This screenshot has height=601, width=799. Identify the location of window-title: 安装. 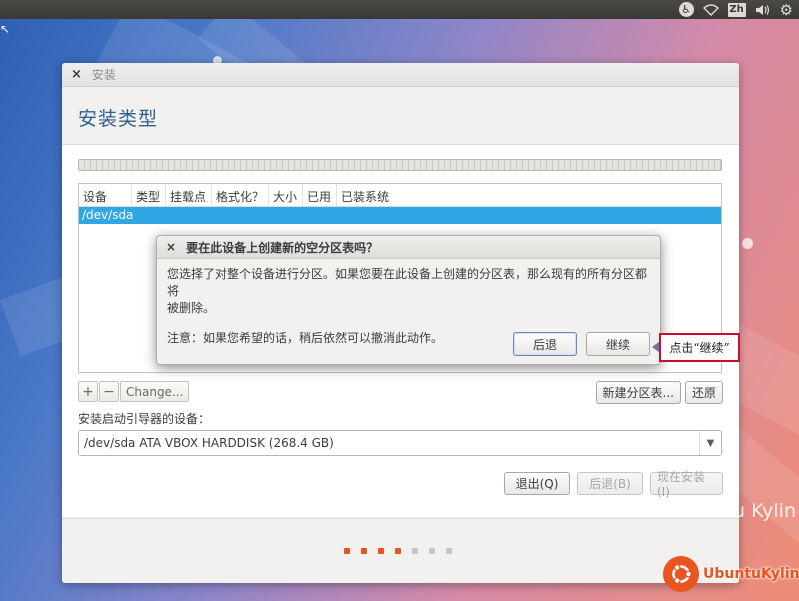
(103, 75).